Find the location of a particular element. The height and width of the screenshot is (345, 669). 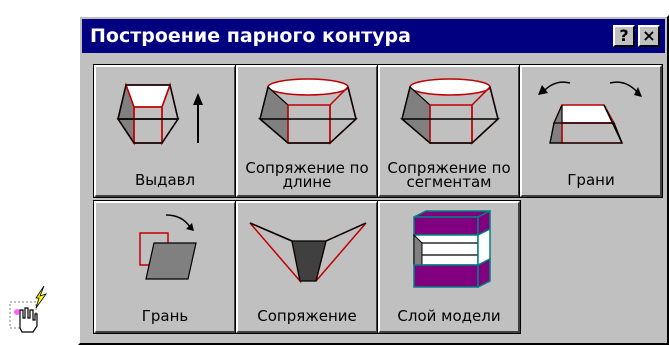

close-button: × is located at coordinates (649, 36).